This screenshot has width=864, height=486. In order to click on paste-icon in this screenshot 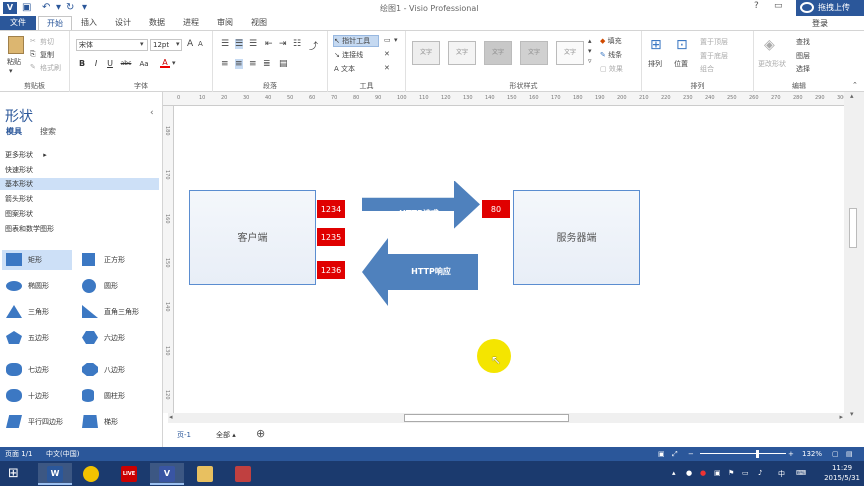, I will do `click(16, 45)`.